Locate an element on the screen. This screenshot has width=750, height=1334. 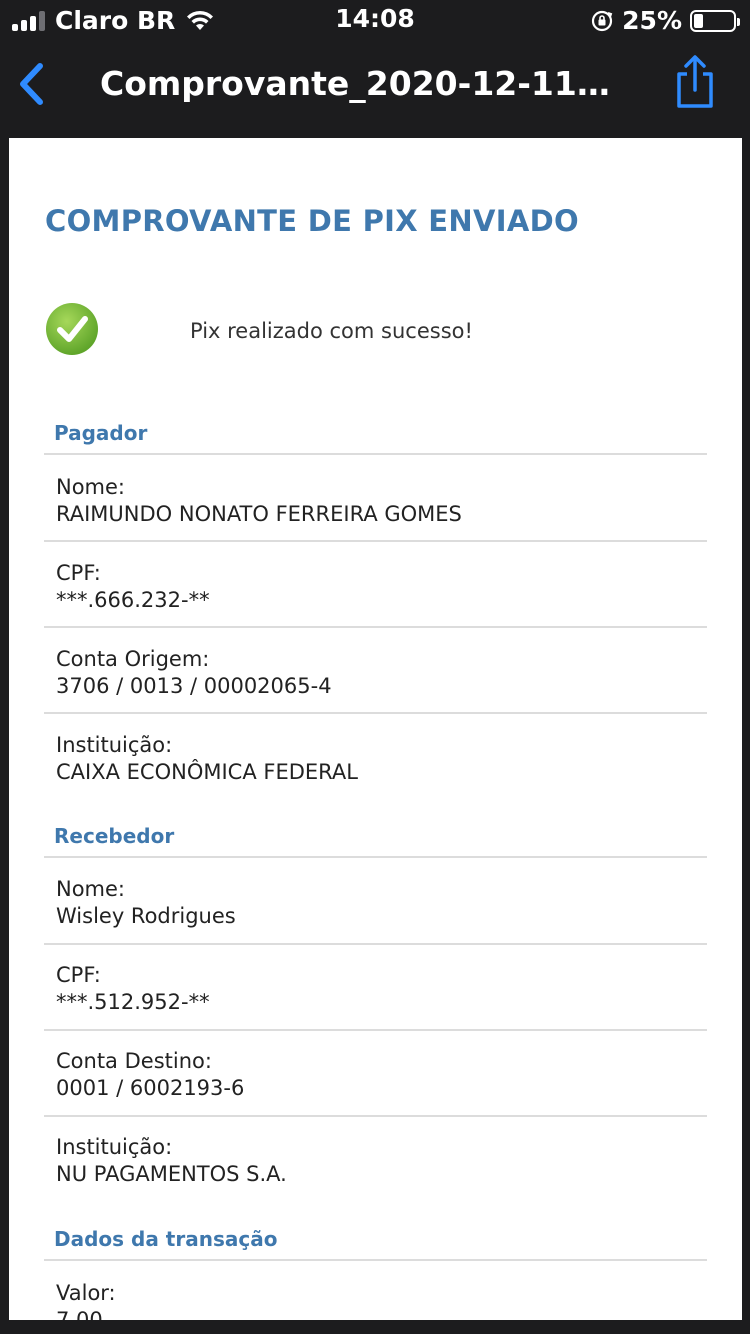
recebedor-instituicao: Instituição: NU PAGAMENTOS S.A. is located at coordinates (171, 1161).